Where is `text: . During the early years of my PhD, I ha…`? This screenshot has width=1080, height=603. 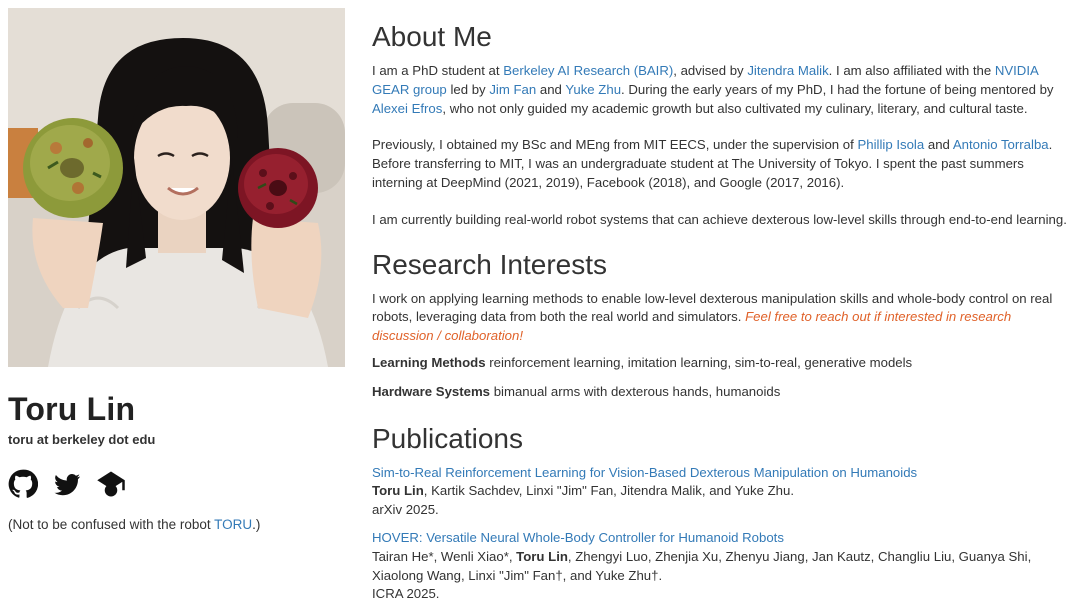 text: . During the early years of my PhD, I ha… is located at coordinates (837, 89).